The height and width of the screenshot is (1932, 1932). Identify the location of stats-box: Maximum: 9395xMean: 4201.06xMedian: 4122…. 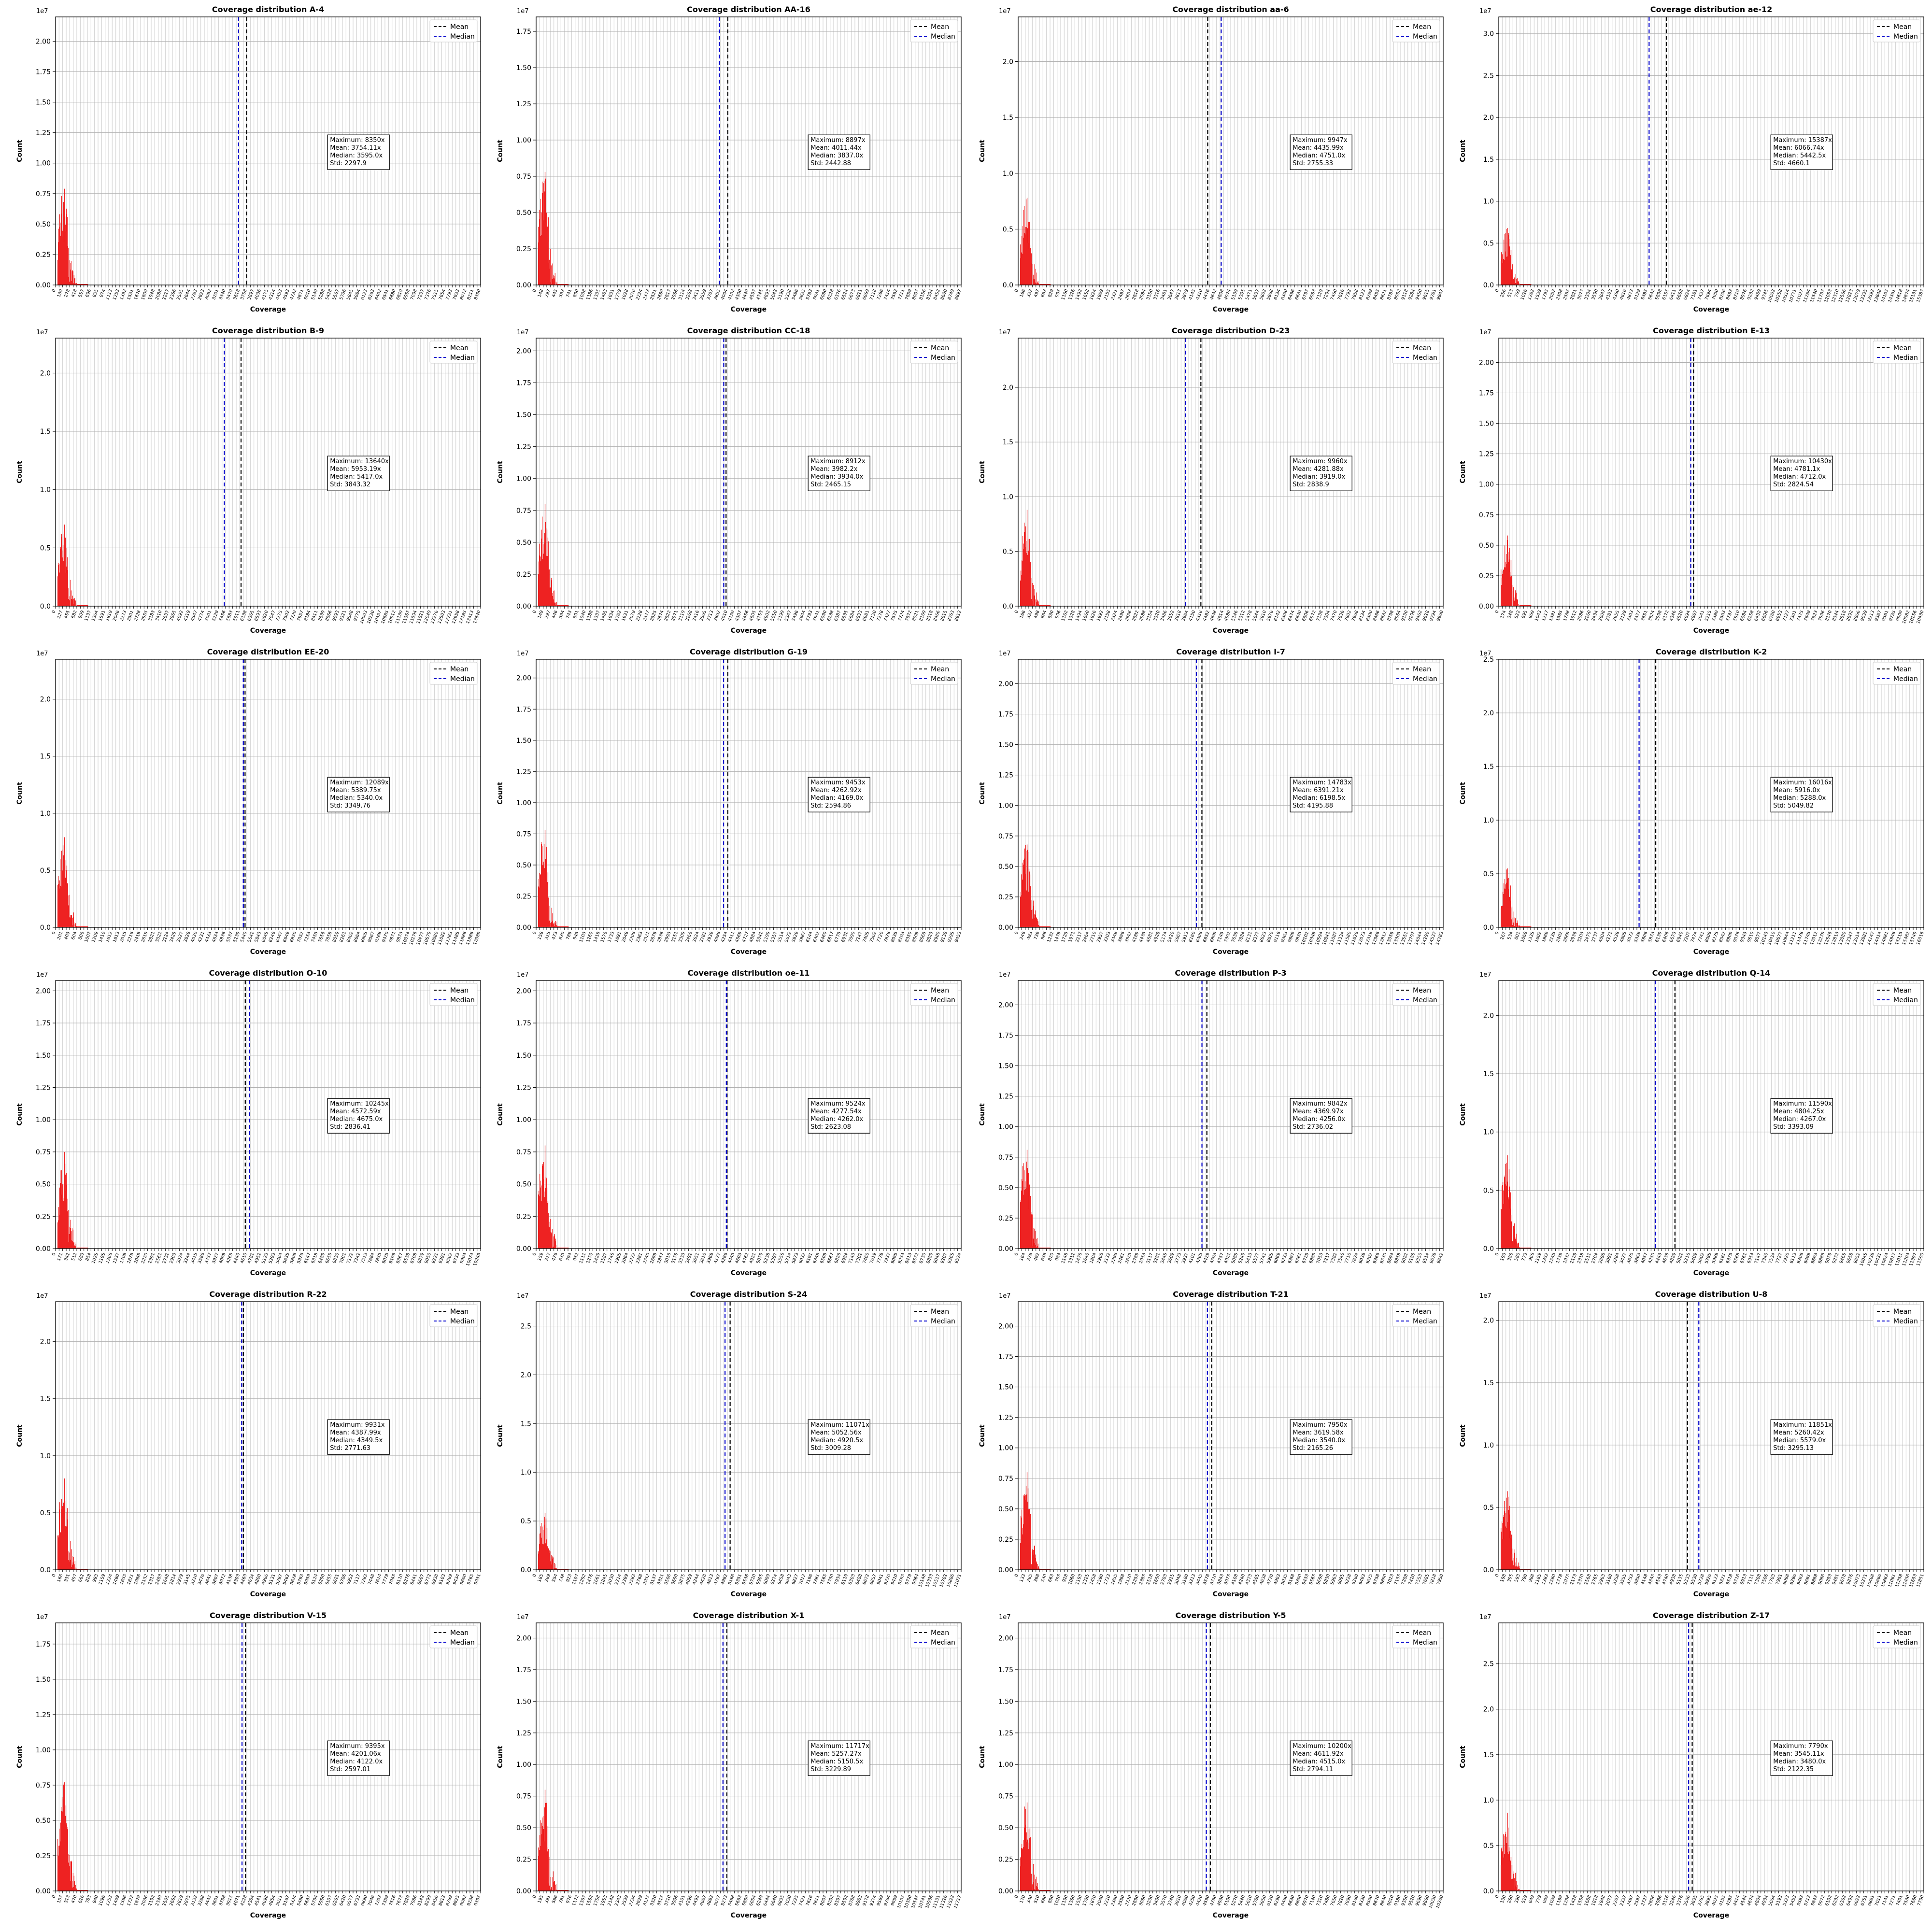
(358, 1758).